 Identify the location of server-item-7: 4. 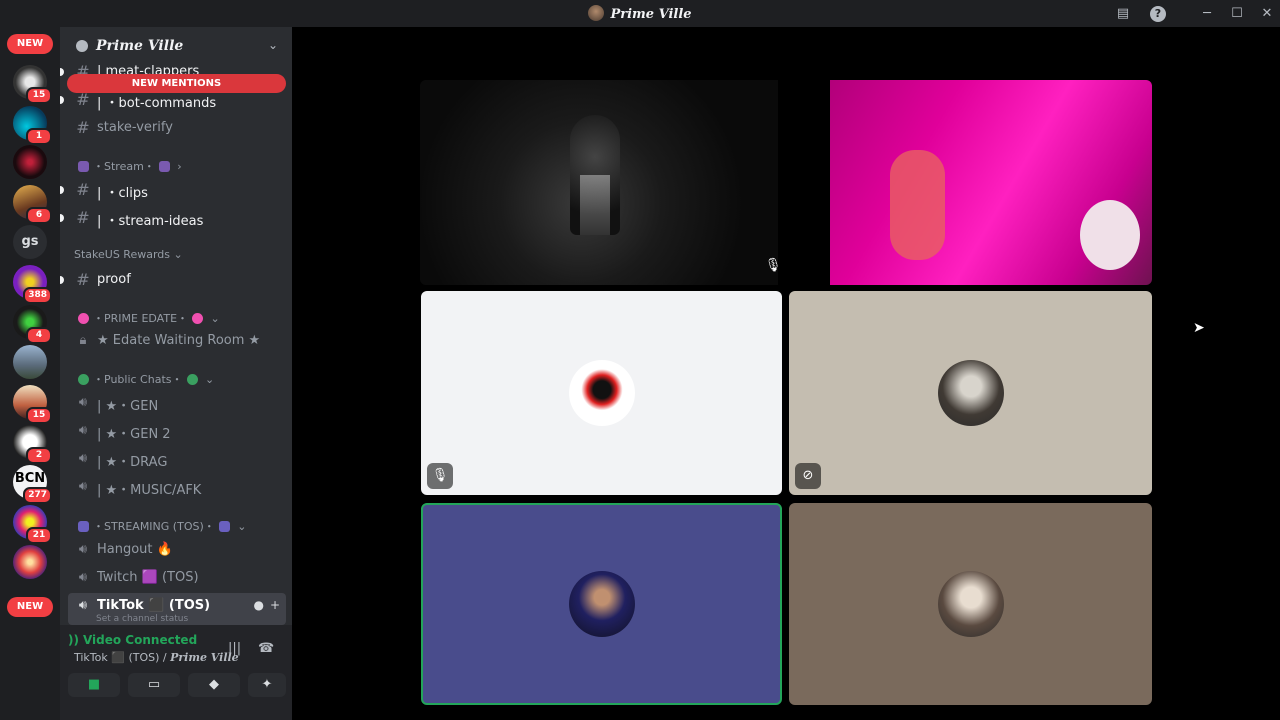
(32, 324).